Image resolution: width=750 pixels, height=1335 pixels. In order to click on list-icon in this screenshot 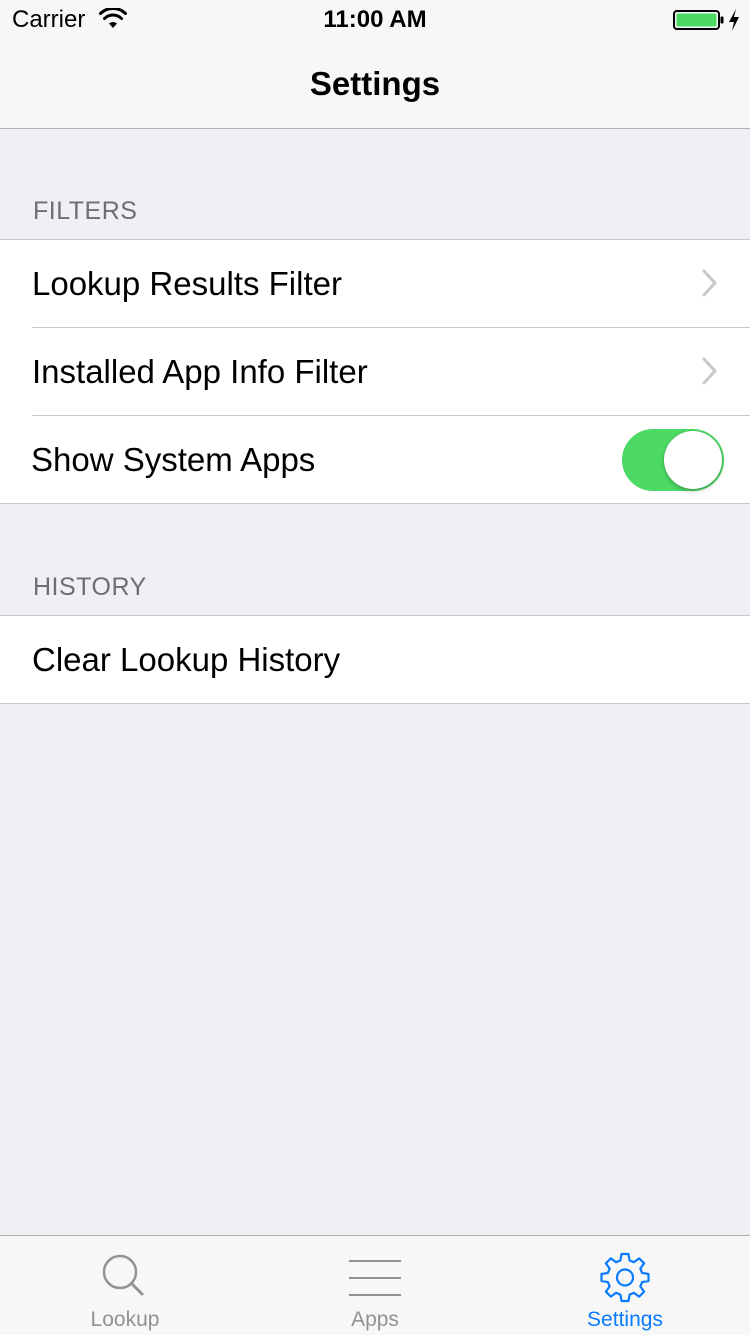, I will do `click(375, 1278)`.